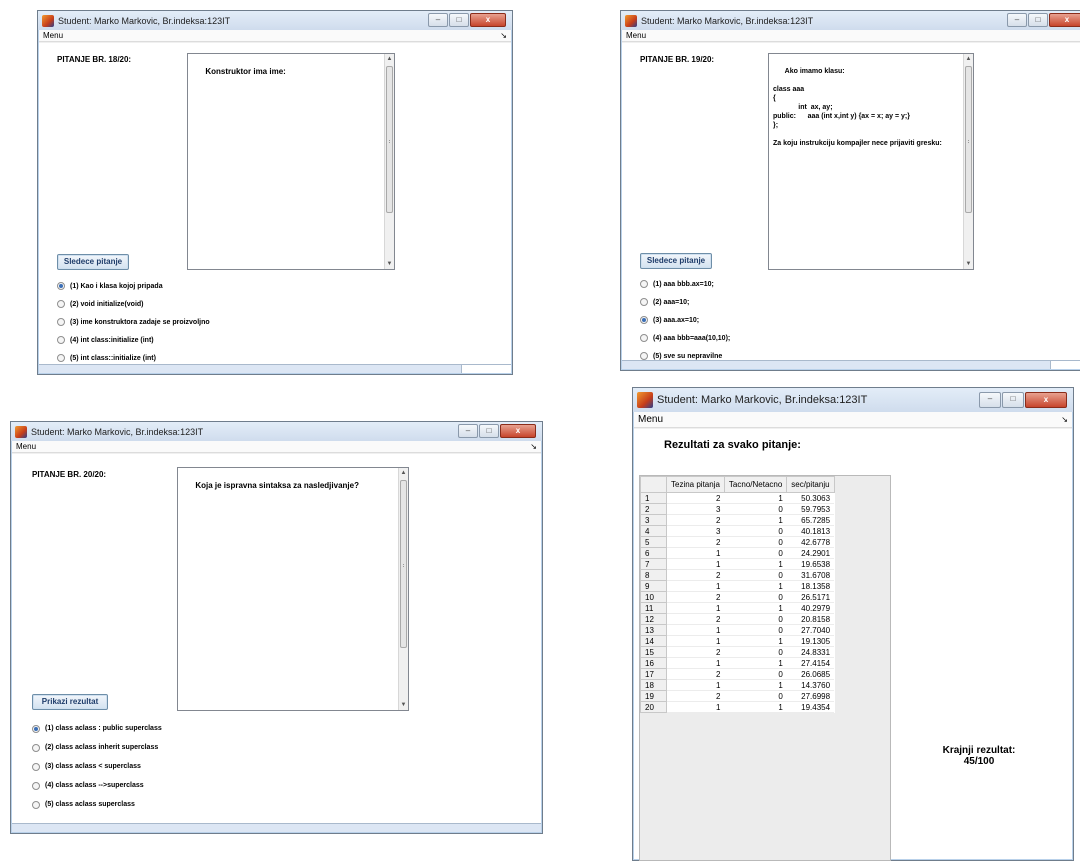  I want to click on table-cell: 19.6538, so click(810, 564).